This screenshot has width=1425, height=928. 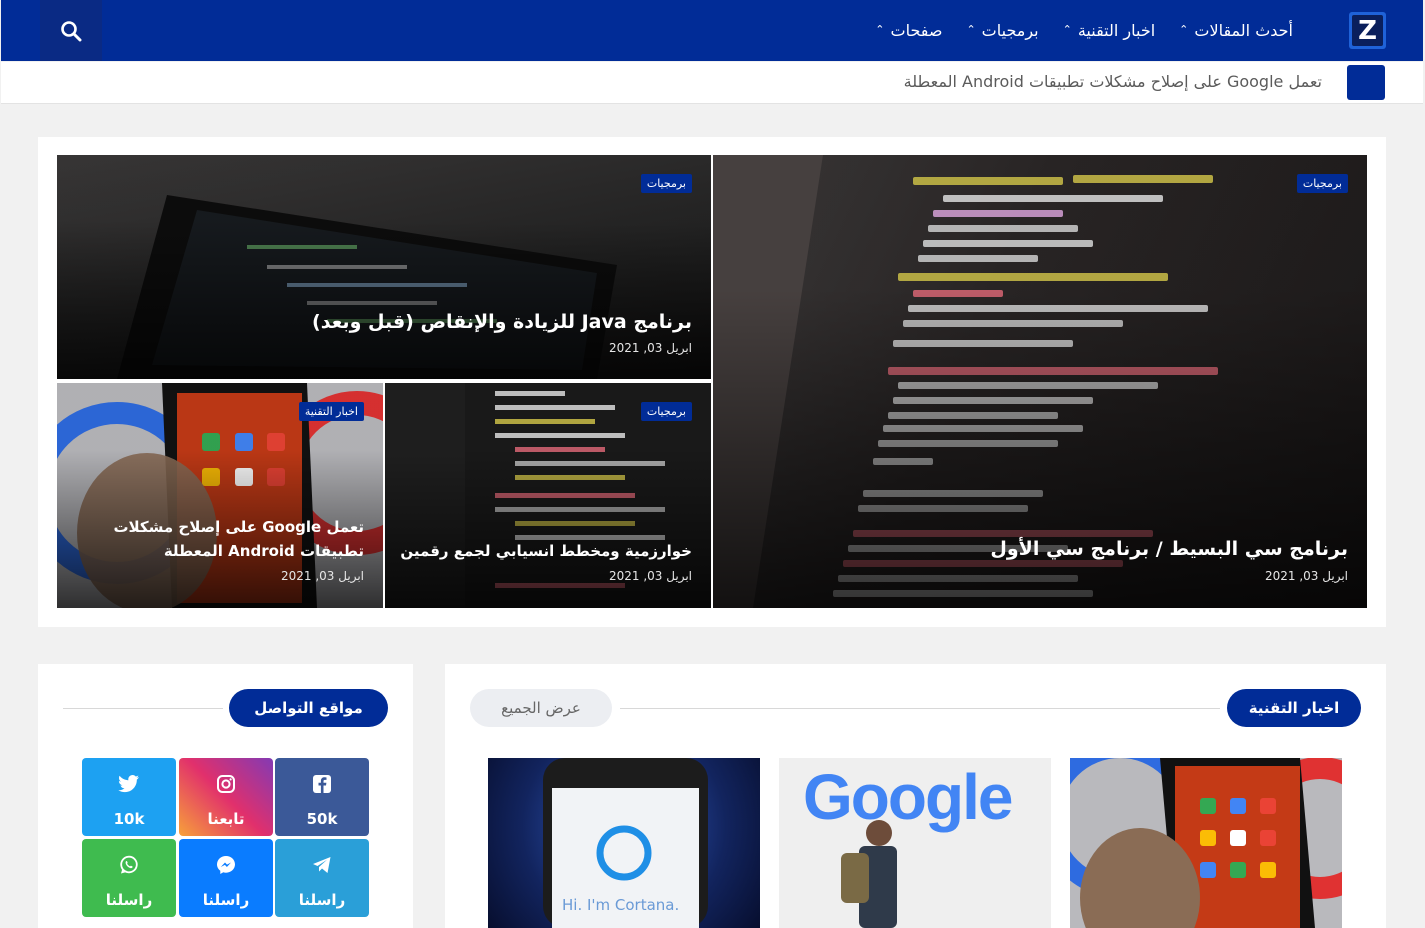 I want to click on android-phone-image, so click(x=1206, y=843).